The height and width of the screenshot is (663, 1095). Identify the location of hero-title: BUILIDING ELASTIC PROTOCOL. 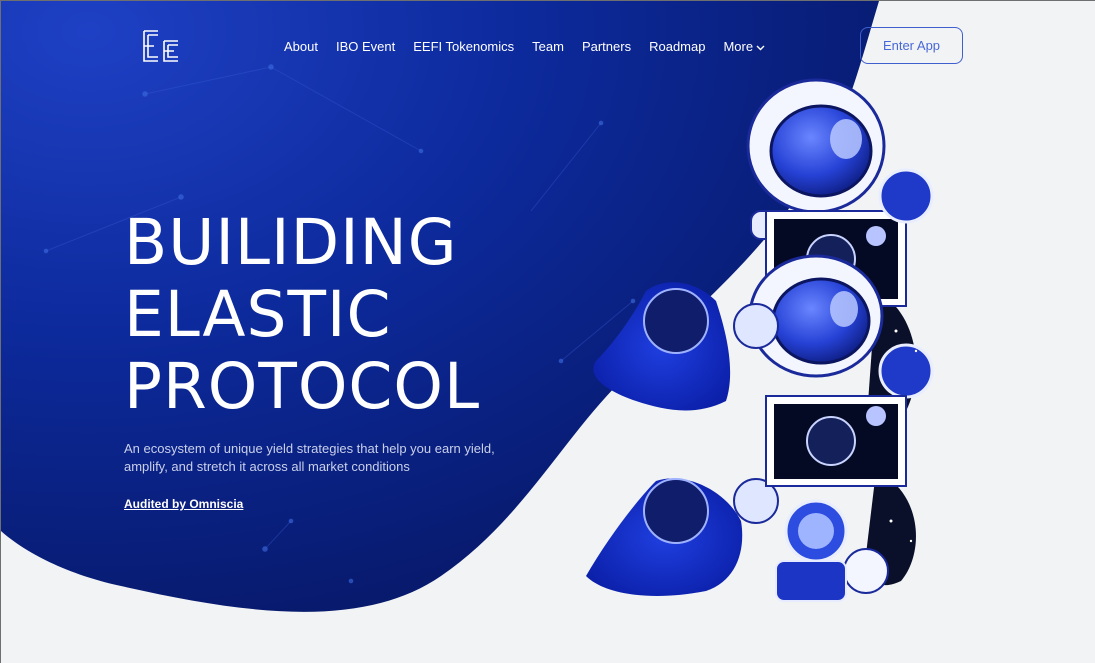
(302, 315).